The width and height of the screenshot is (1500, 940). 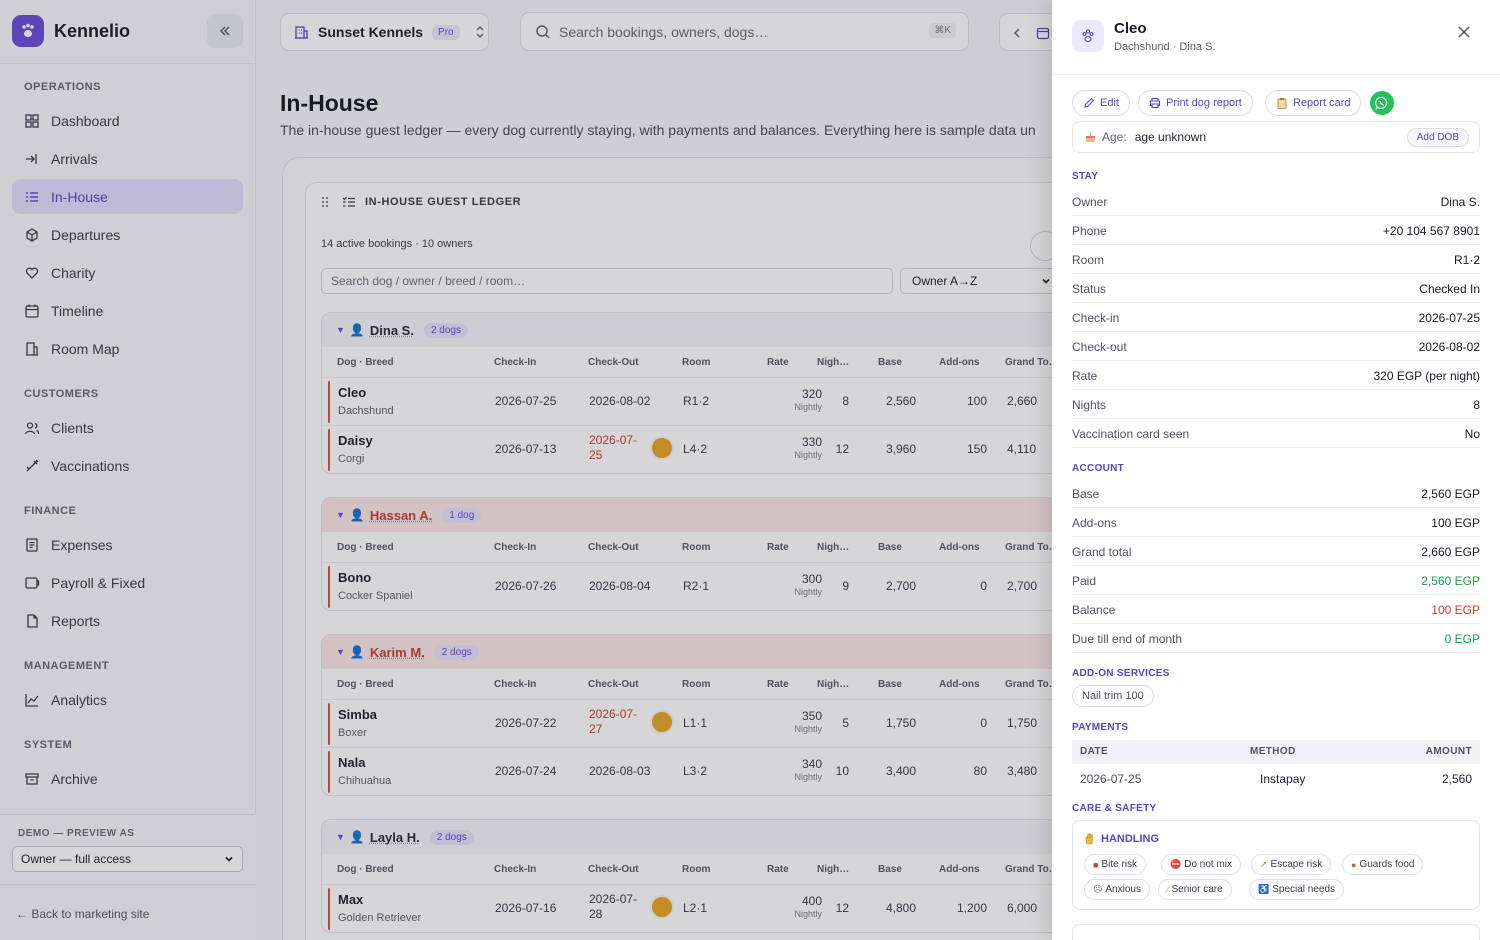 What do you see at coordinates (1089, 102) in the screenshot?
I see `pencil-icon` at bounding box center [1089, 102].